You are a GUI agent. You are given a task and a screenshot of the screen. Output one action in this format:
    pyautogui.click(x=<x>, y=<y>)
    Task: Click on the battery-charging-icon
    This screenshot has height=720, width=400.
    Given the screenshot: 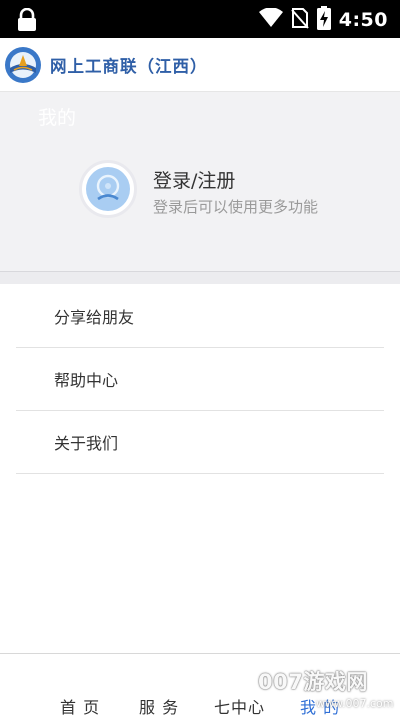 What is the action you would take?
    pyautogui.click(x=323, y=20)
    